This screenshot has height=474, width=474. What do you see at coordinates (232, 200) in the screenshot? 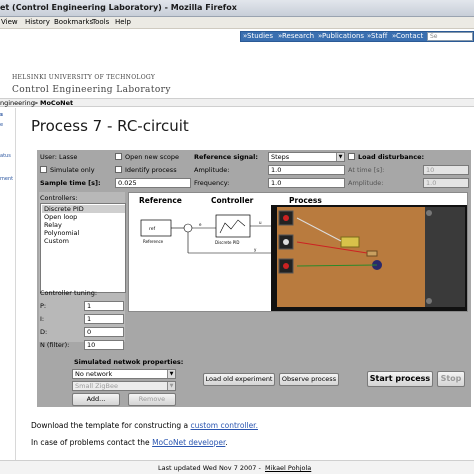
I see `controller-title: Controller` at bounding box center [232, 200].